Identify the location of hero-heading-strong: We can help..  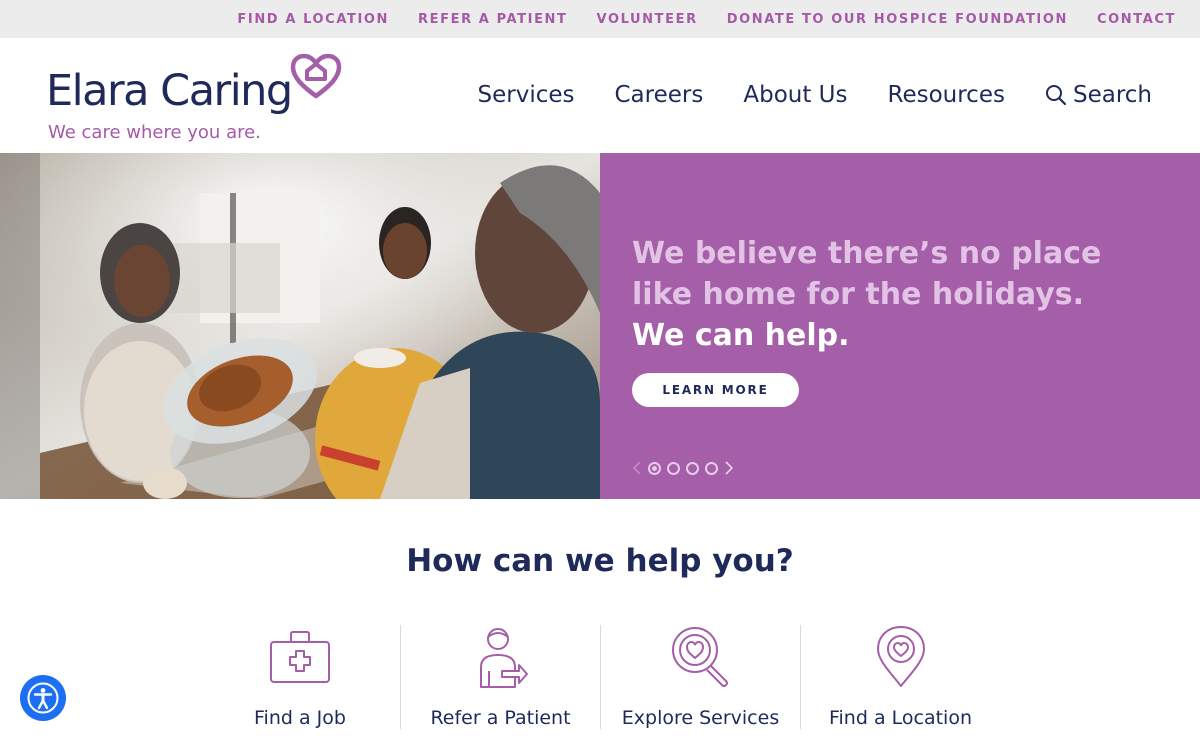
(741, 335).